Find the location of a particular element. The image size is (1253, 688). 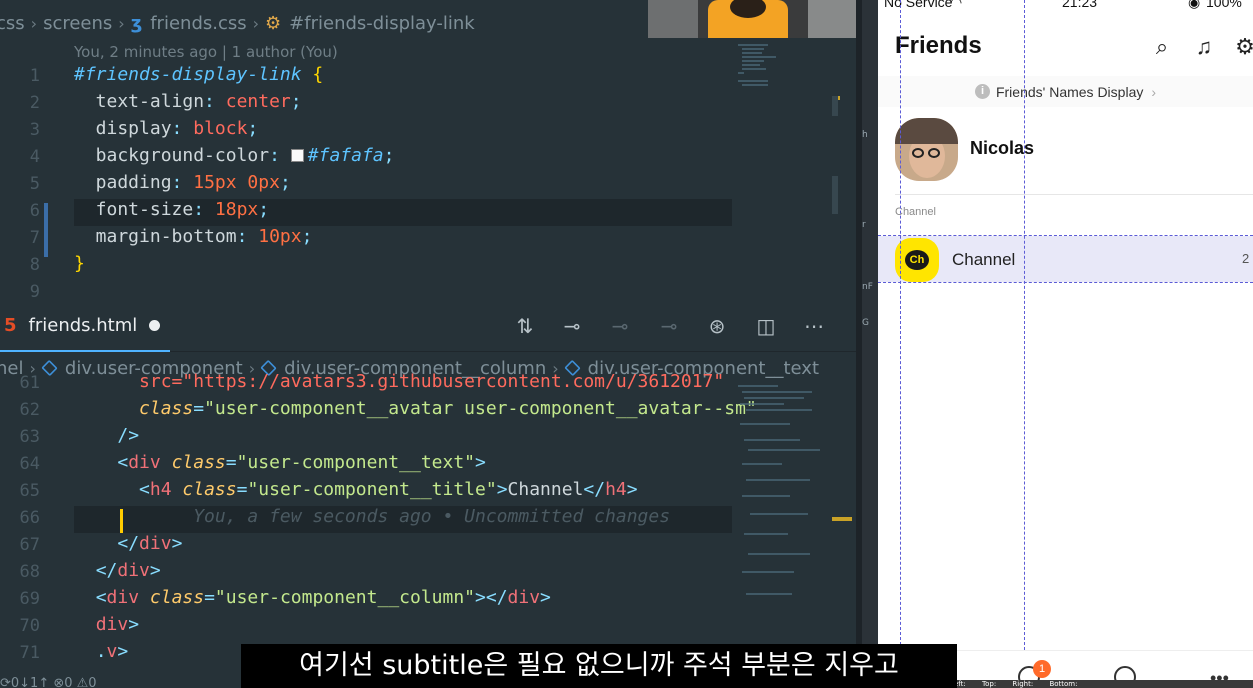

code-token: padding is located at coordinates (123, 182).